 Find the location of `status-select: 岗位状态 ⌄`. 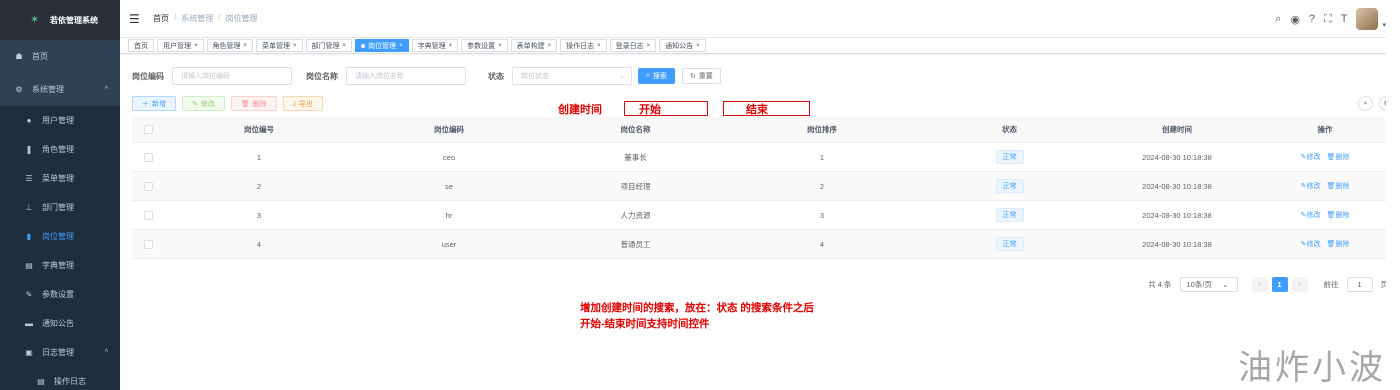

status-select: 岗位状态 ⌄ is located at coordinates (572, 76).